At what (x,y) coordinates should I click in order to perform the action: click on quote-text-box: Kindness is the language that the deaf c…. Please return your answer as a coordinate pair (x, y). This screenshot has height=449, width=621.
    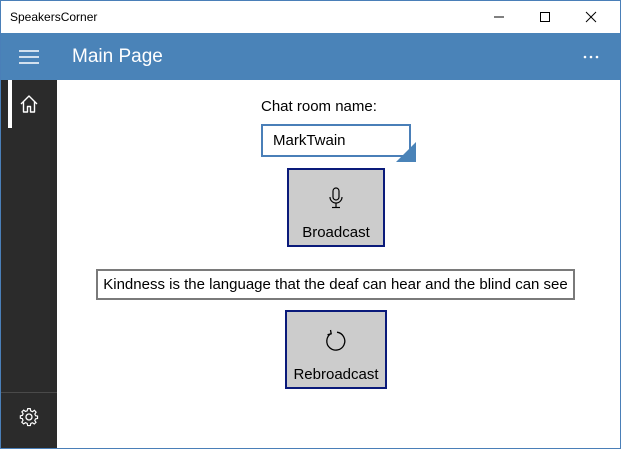
    Looking at the image, I should click on (335, 284).